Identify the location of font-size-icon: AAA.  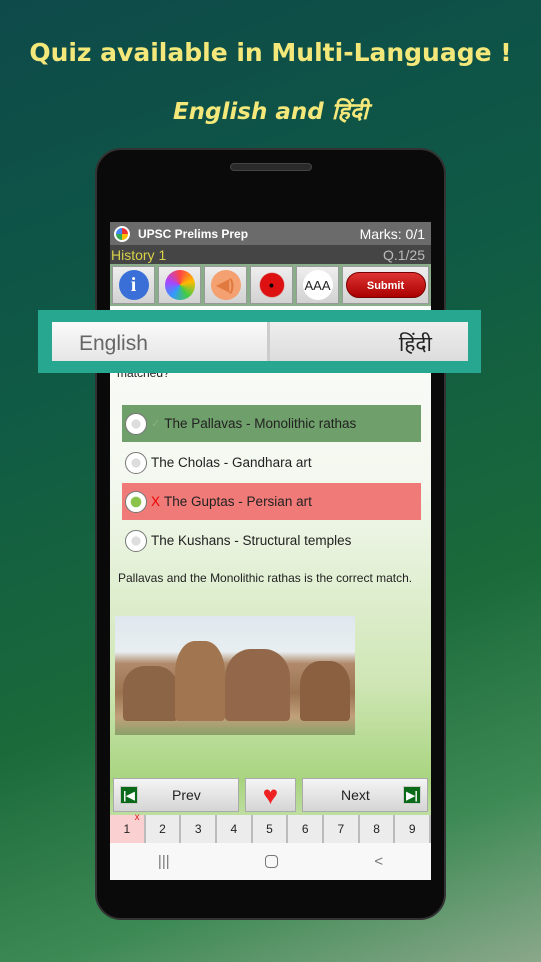
(317, 285).